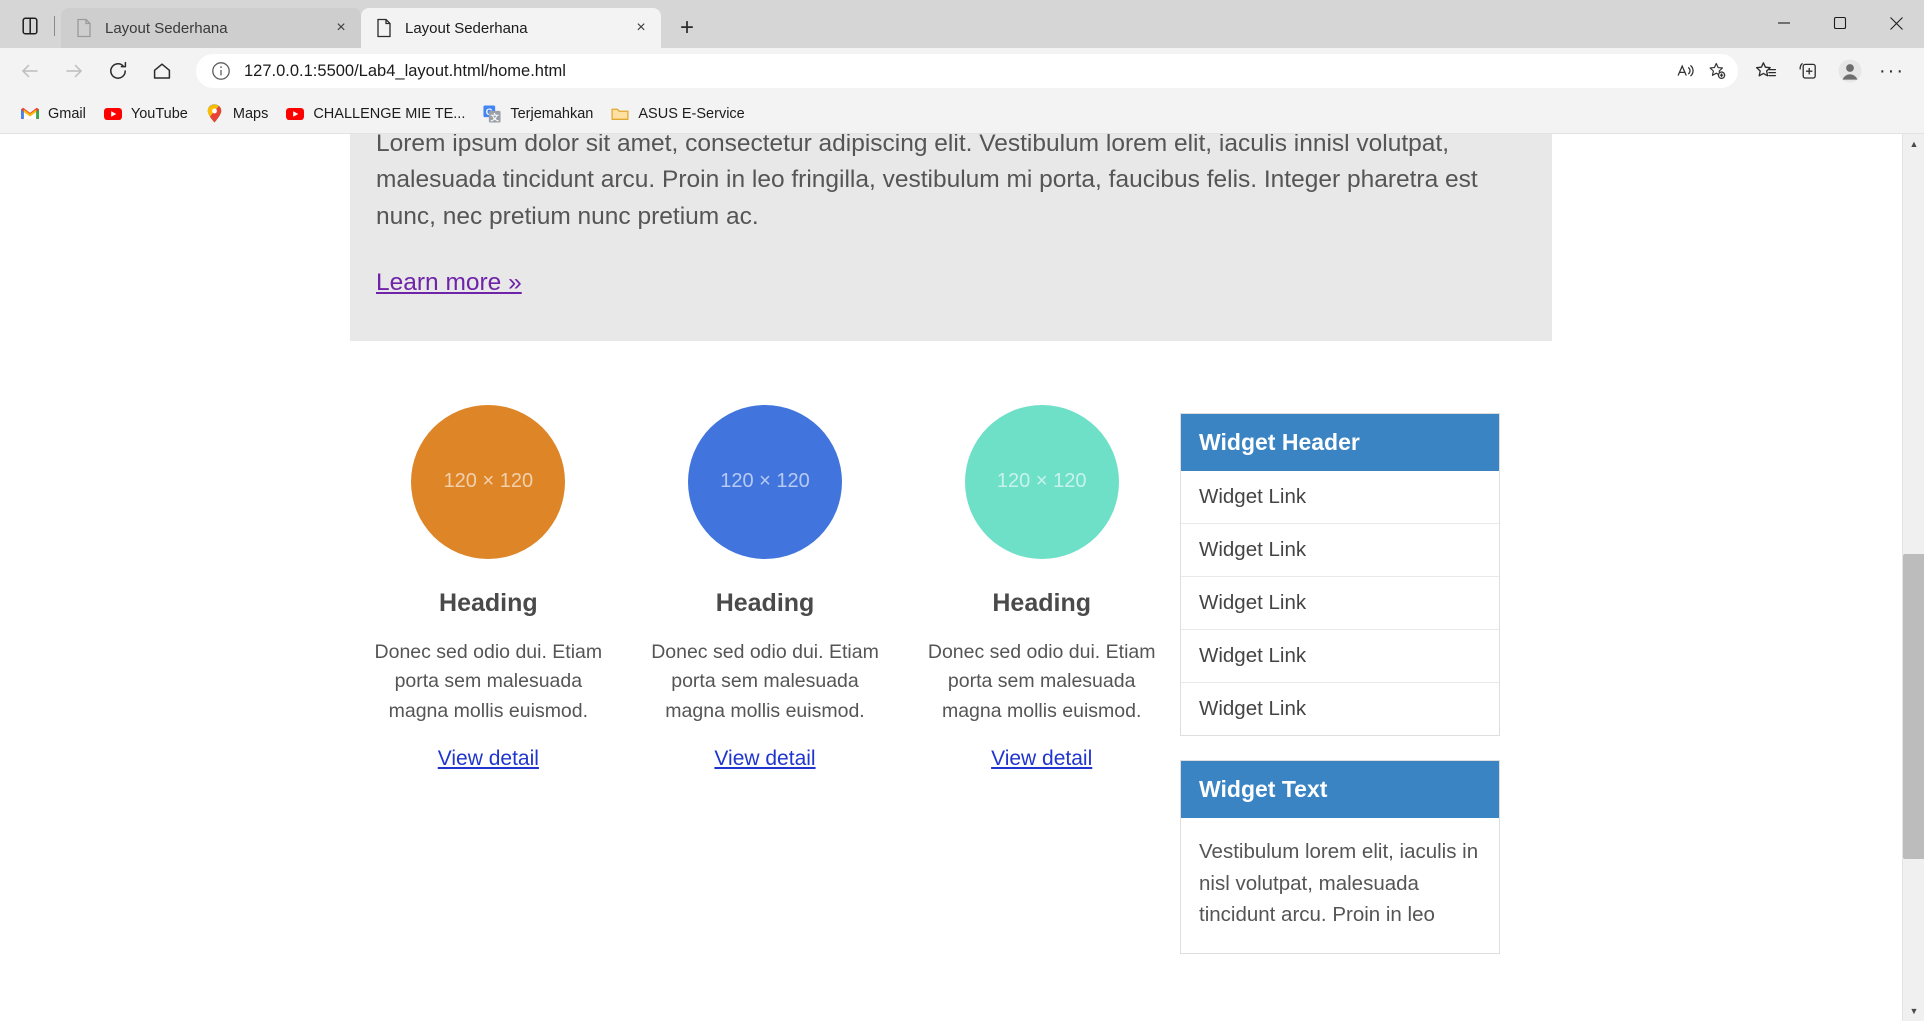  I want to click on widget-link-3: Widget Link, so click(1340, 603).